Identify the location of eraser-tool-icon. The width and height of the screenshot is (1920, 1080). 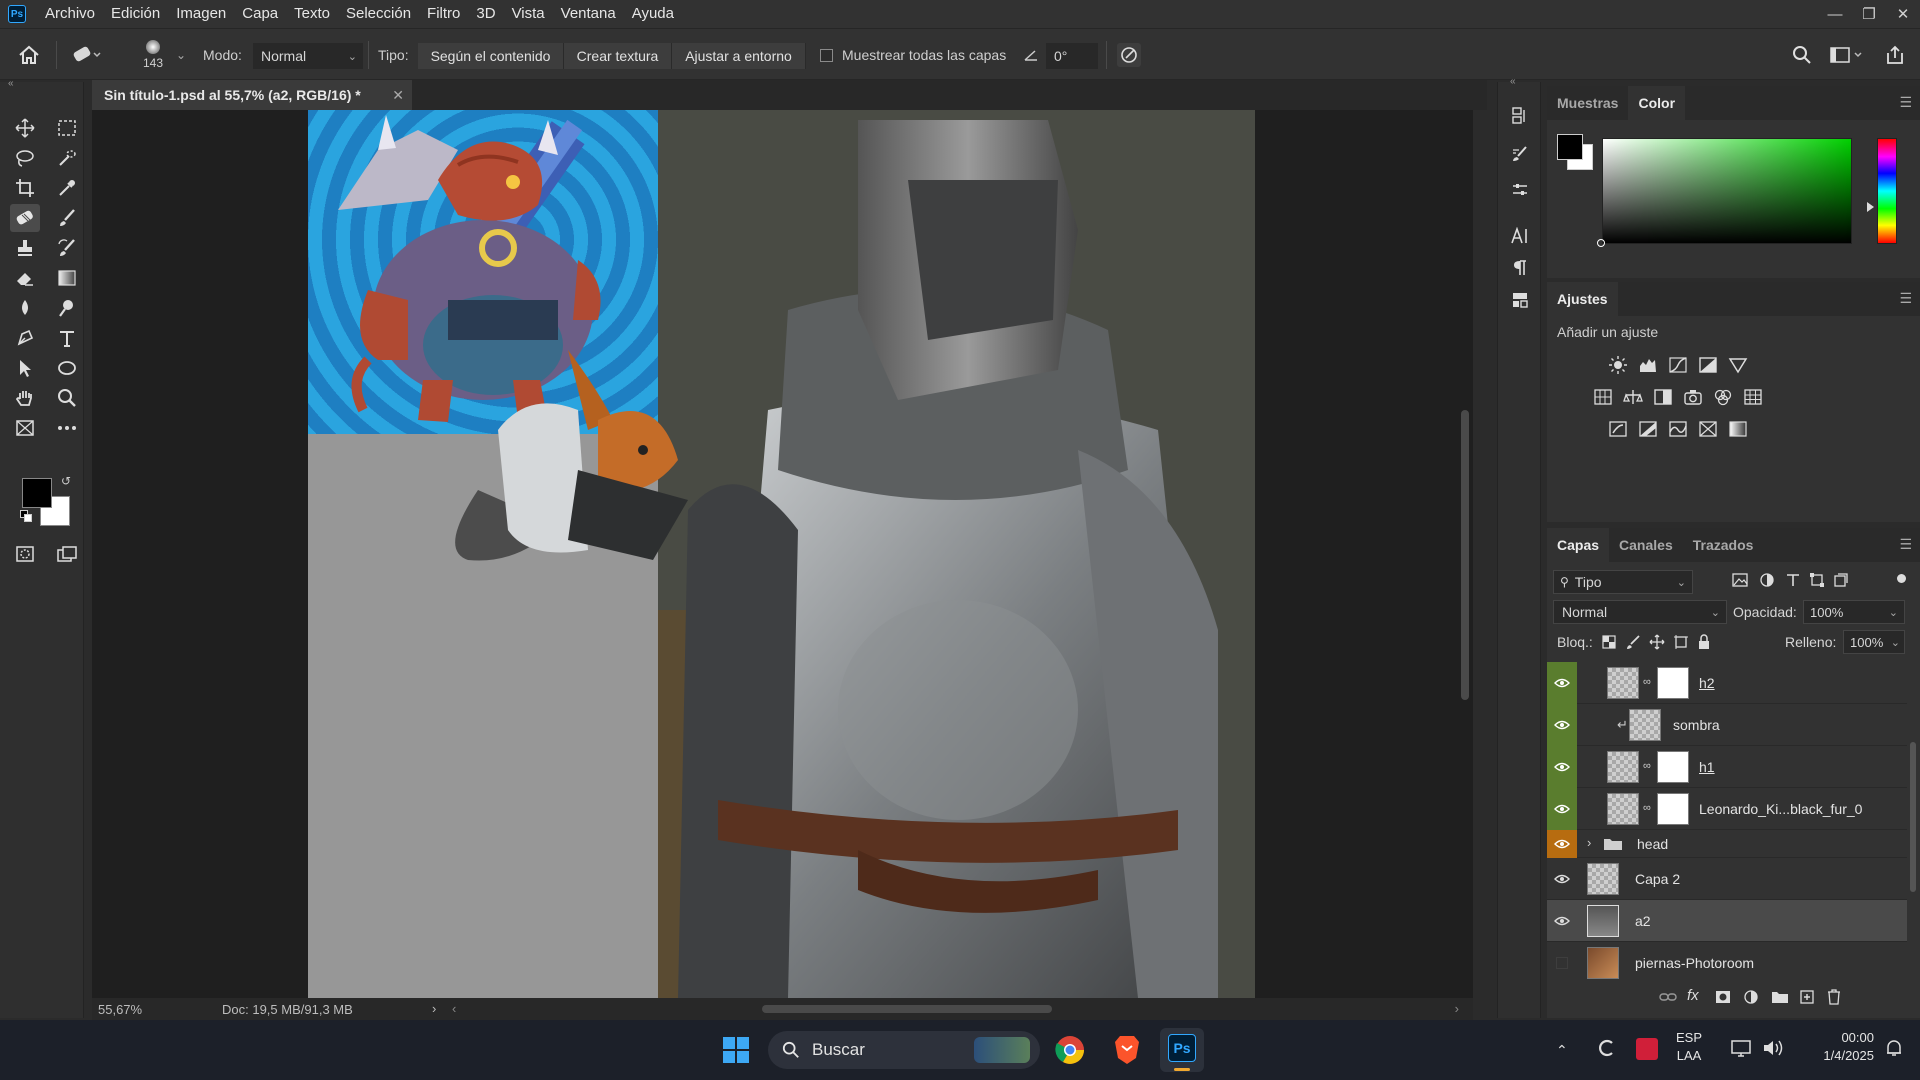
(25, 278).